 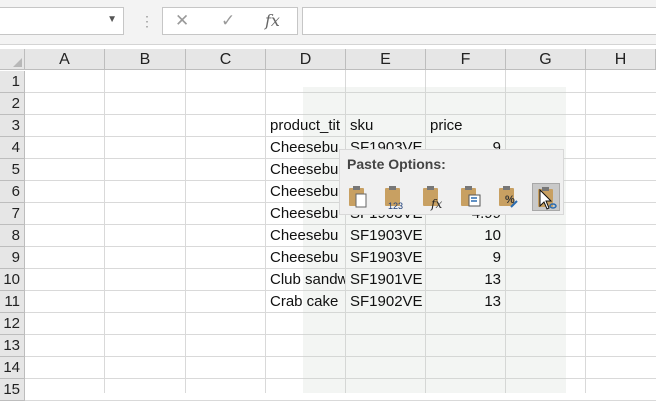 I want to click on cell-F3: price, so click(x=465, y=125).